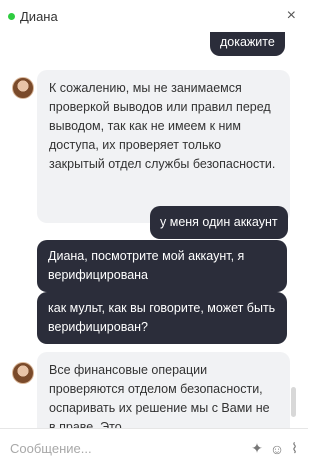 The height and width of the screenshot is (468, 320). I want to click on message-bubble-outgoing: у меня один аккаунт, so click(219, 222).